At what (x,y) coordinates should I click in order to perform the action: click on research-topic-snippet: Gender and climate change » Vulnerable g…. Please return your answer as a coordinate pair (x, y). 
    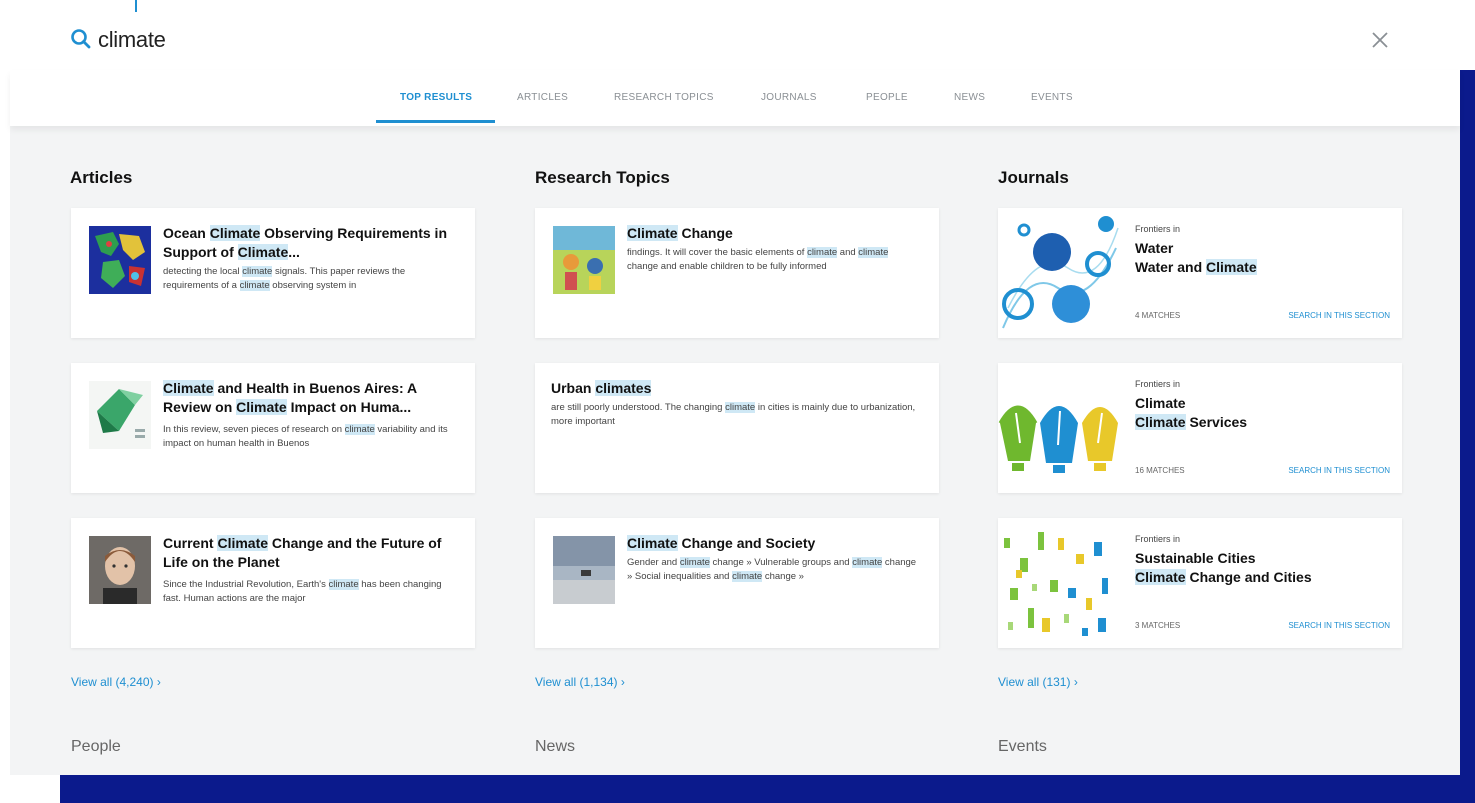
    Looking at the image, I should click on (772, 569).